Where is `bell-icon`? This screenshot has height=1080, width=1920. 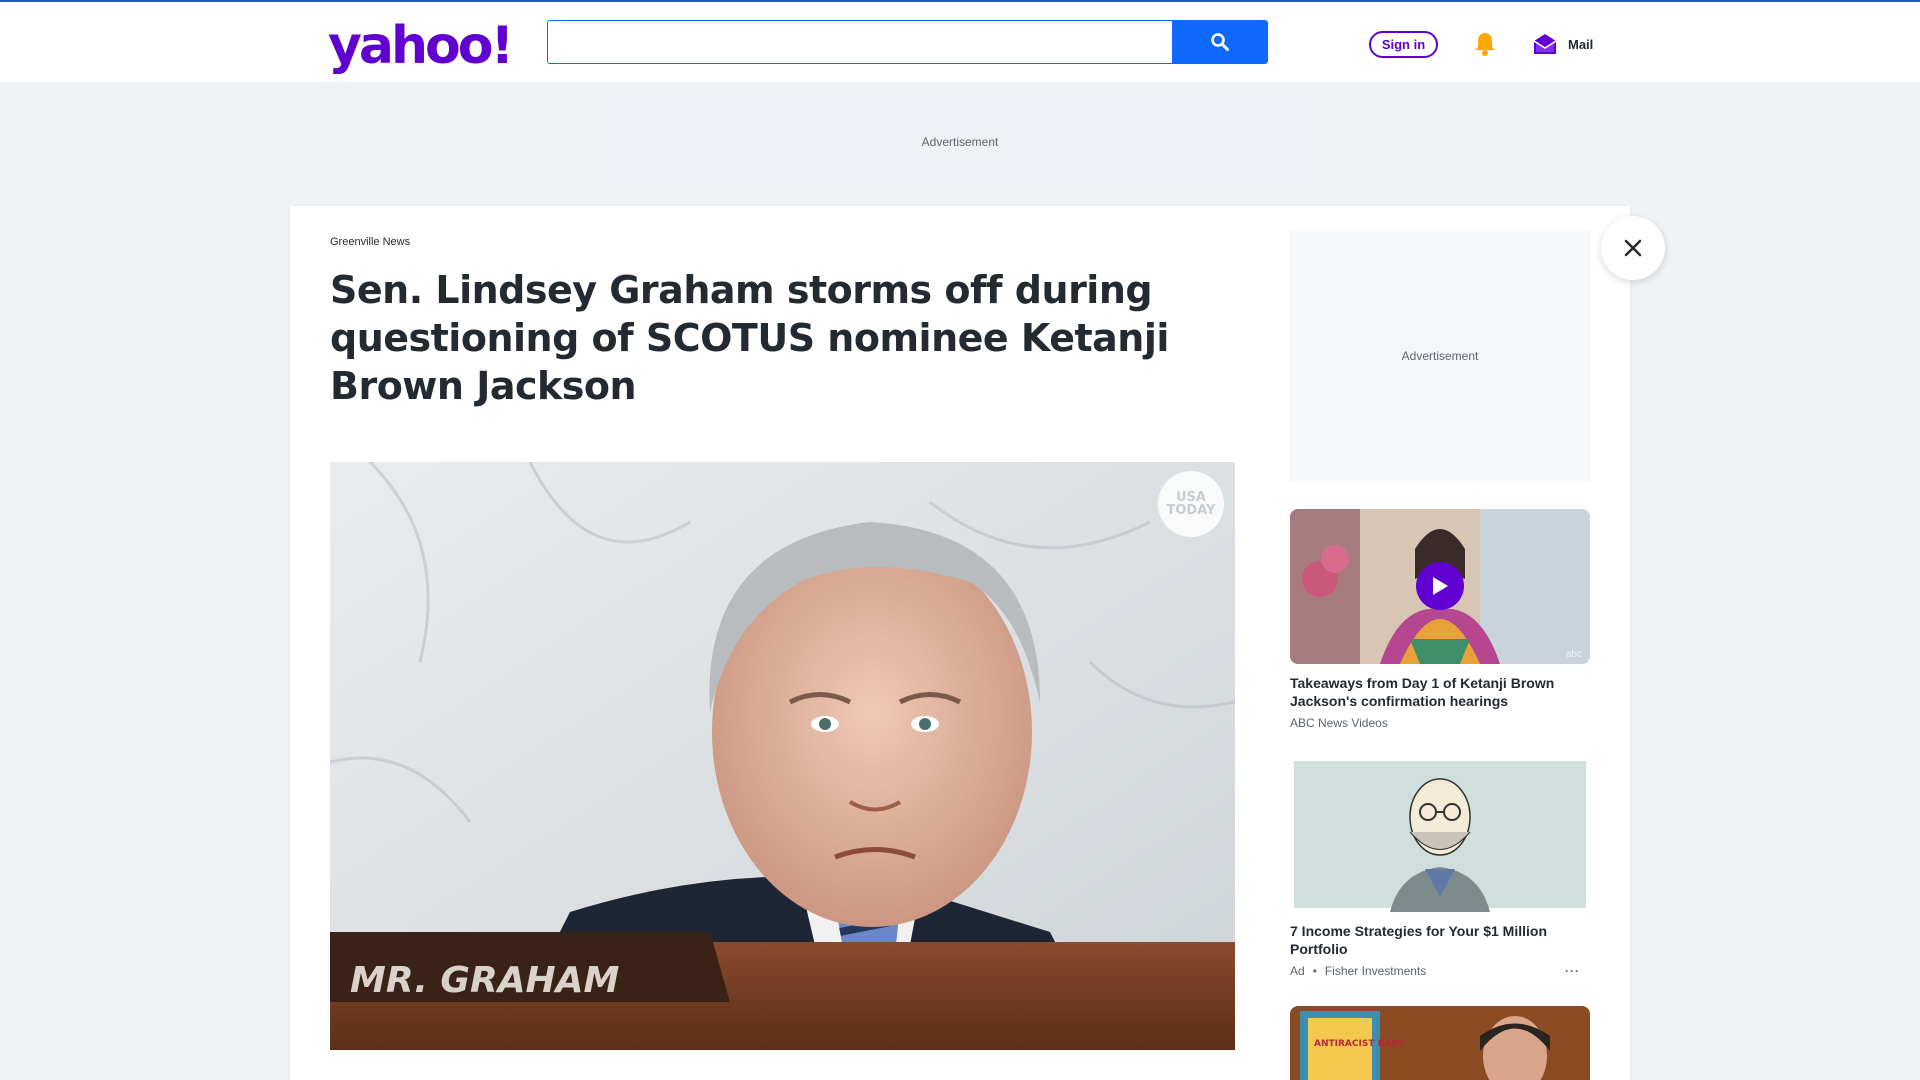 bell-icon is located at coordinates (1485, 44).